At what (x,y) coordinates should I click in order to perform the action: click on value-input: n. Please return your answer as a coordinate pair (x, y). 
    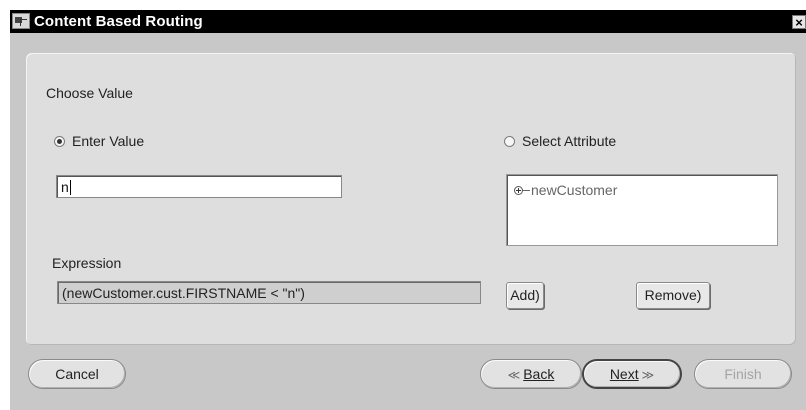
    Looking at the image, I should click on (199, 186).